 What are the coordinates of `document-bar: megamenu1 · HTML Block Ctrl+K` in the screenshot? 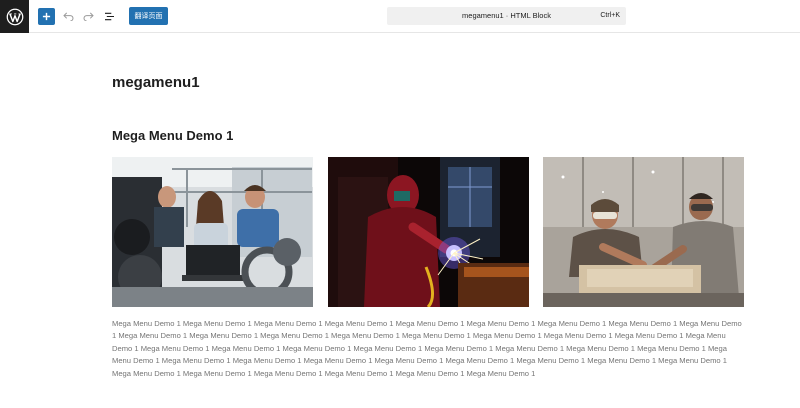 It's located at (506, 16).